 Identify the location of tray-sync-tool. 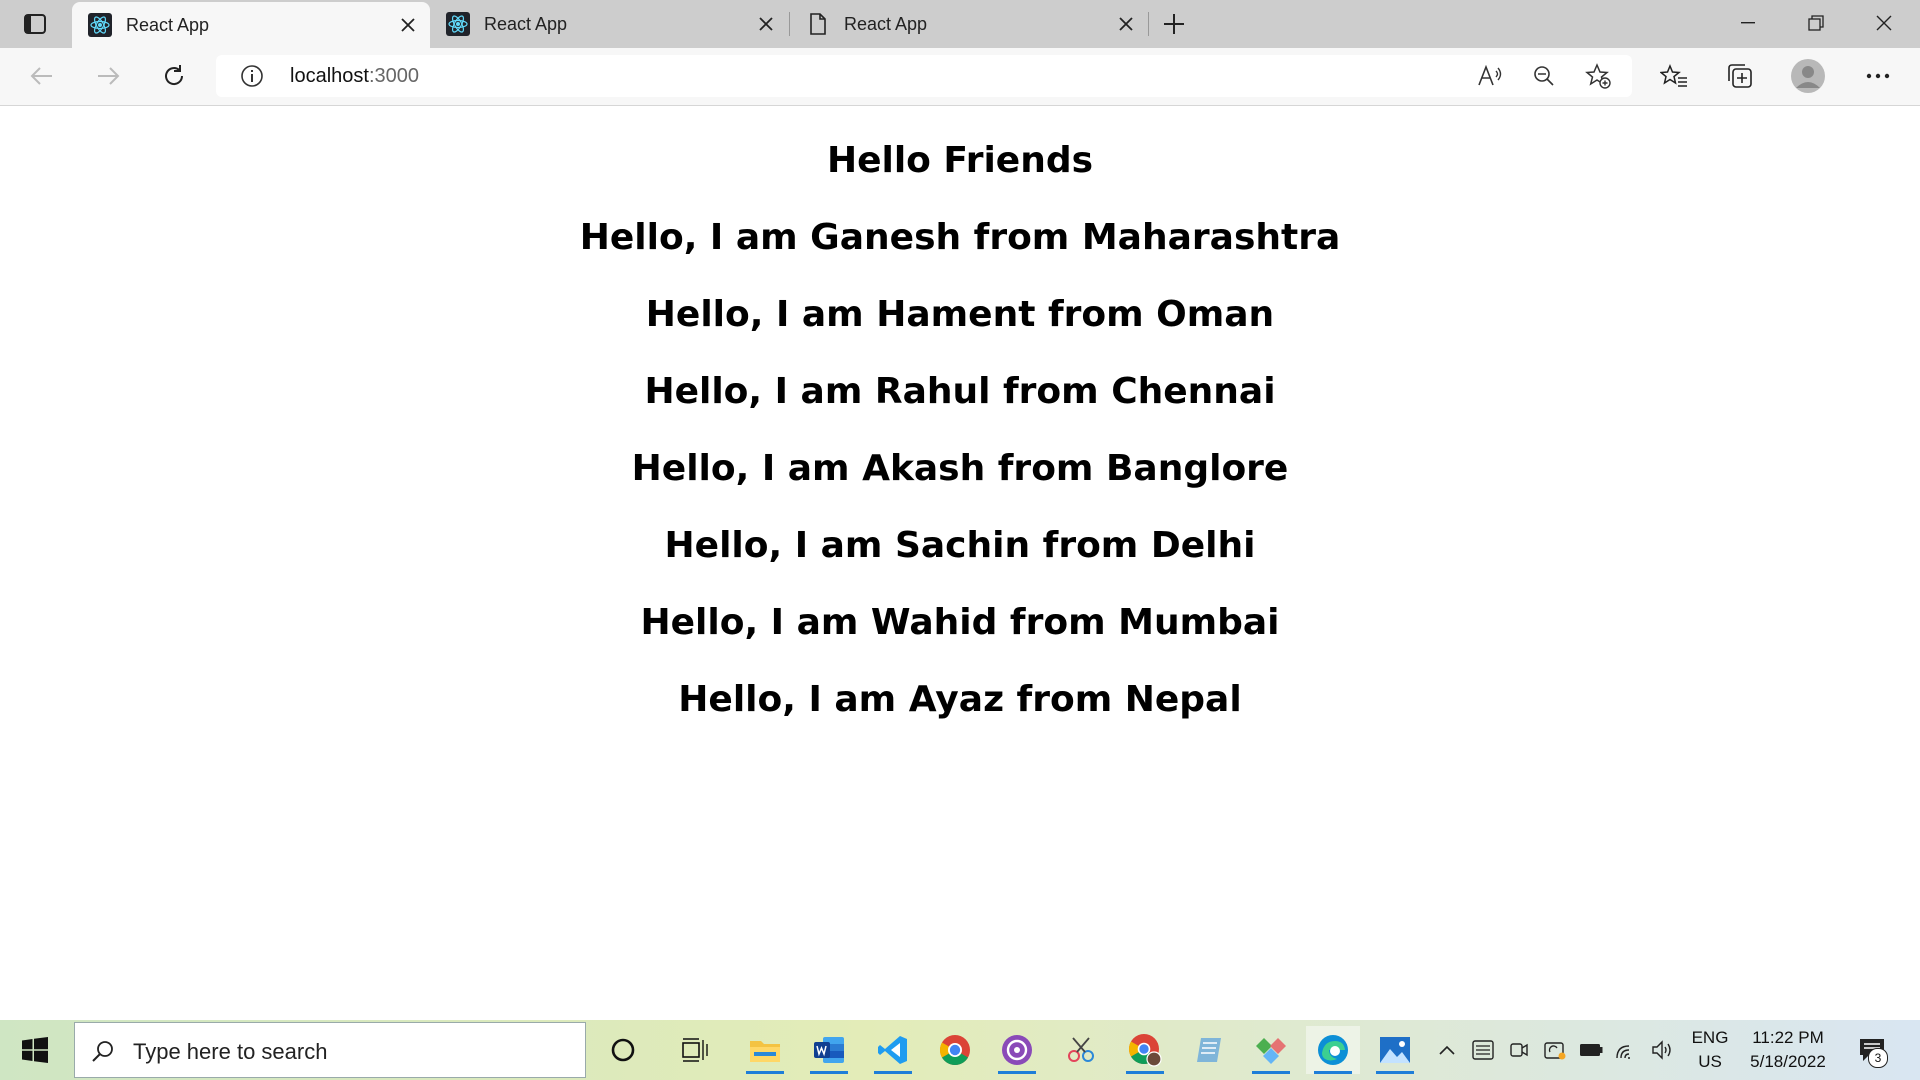
(1555, 1050).